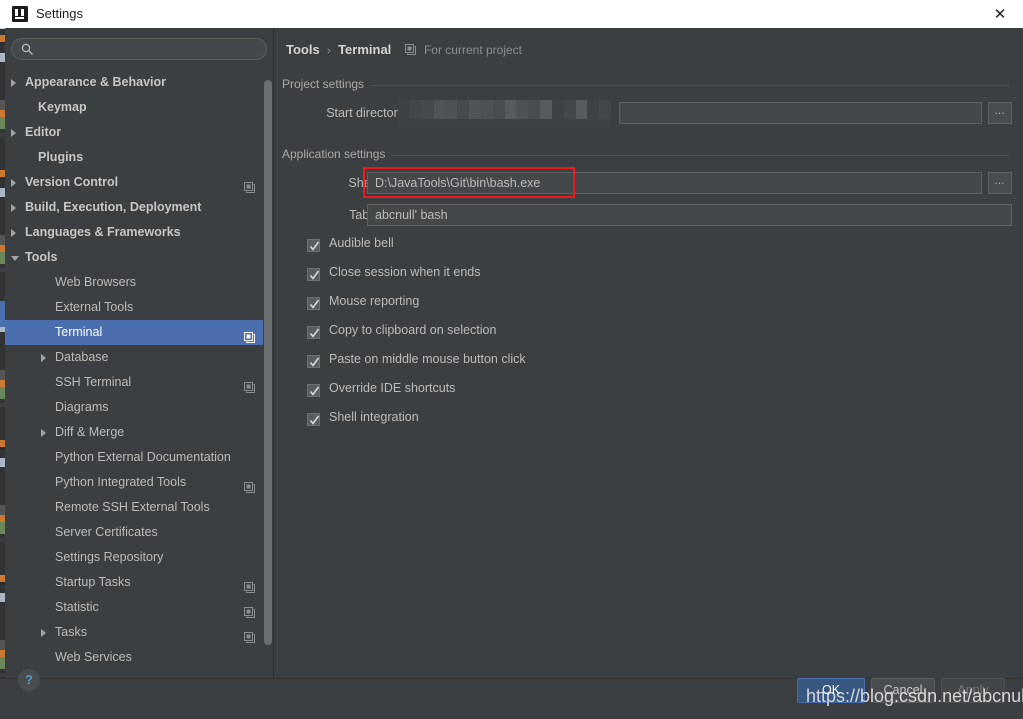 This screenshot has width=1023, height=719. Describe the element at coordinates (268, 362) in the screenshot. I see `sidebar-scrollbar-thumb` at that location.